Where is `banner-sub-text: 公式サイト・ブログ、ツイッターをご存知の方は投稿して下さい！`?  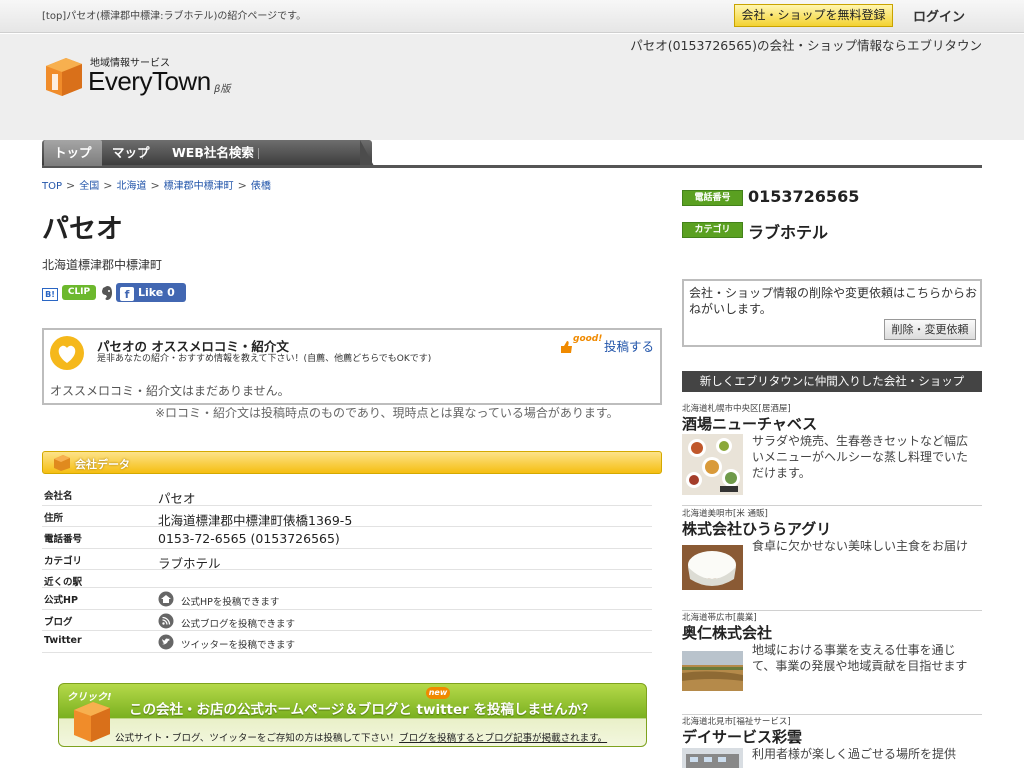
banner-sub-text: 公式サイト・ブログ、ツイッターをご存知の方は投稿して下さい！ is located at coordinates (257, 738).